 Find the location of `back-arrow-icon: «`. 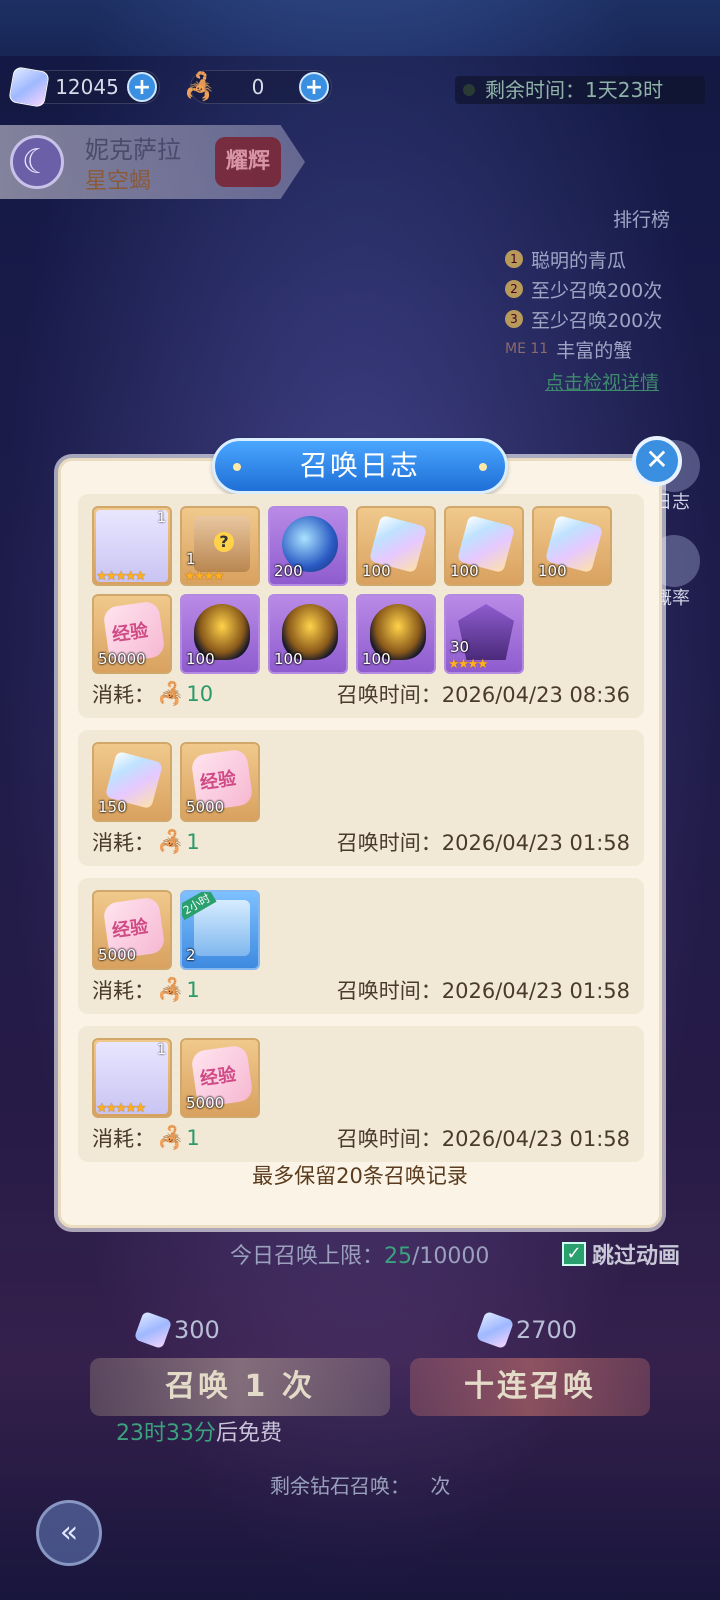

back-arrow-icon: « is located at coordinates (69, 1532).